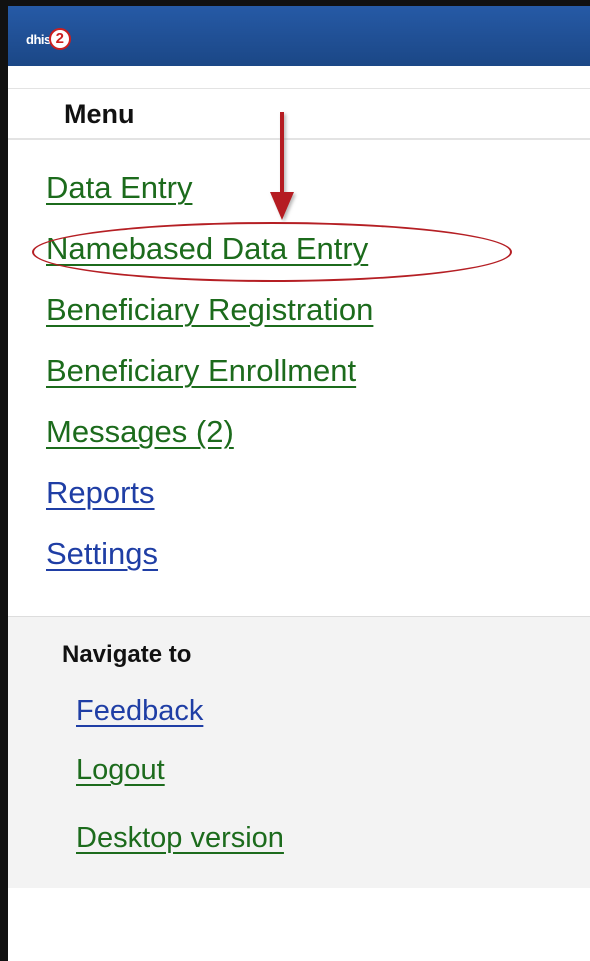  I want to click on menu-title: Menu, so click(99, 114).